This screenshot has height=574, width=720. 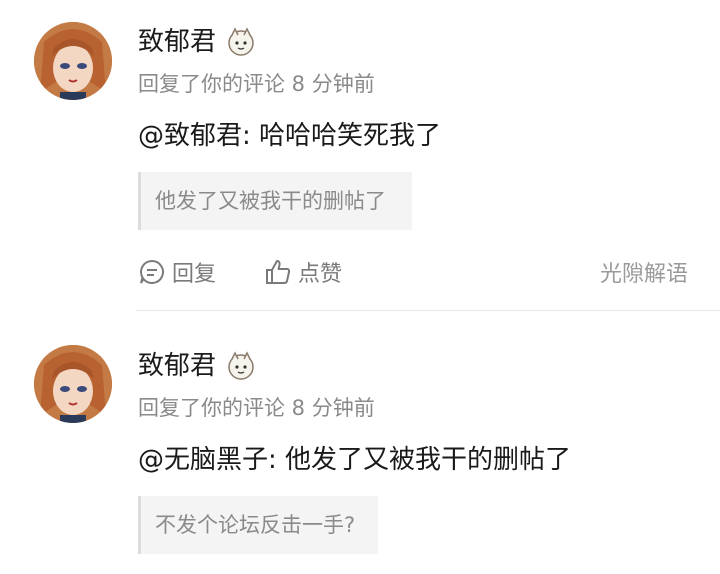 I want to click on quoted-comment: 他发了又被我干的删帖了, so click(x=275, y=201).